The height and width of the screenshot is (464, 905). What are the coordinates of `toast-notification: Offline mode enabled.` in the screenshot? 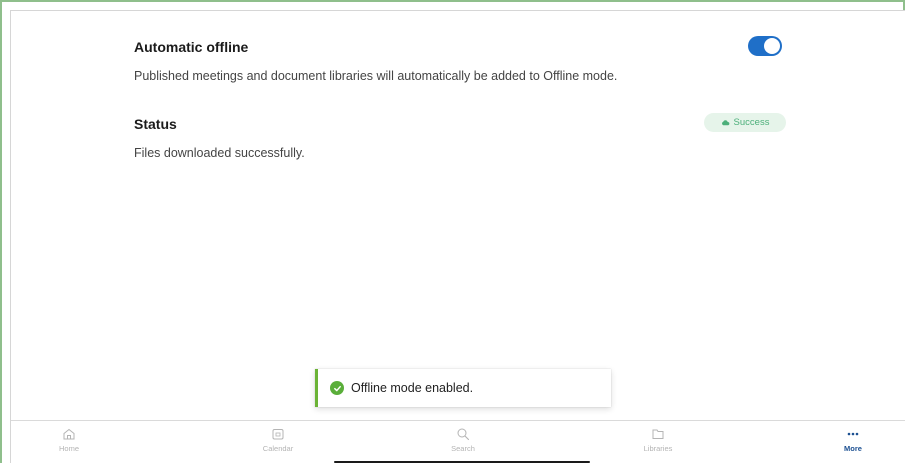 It's located at (463, 388).